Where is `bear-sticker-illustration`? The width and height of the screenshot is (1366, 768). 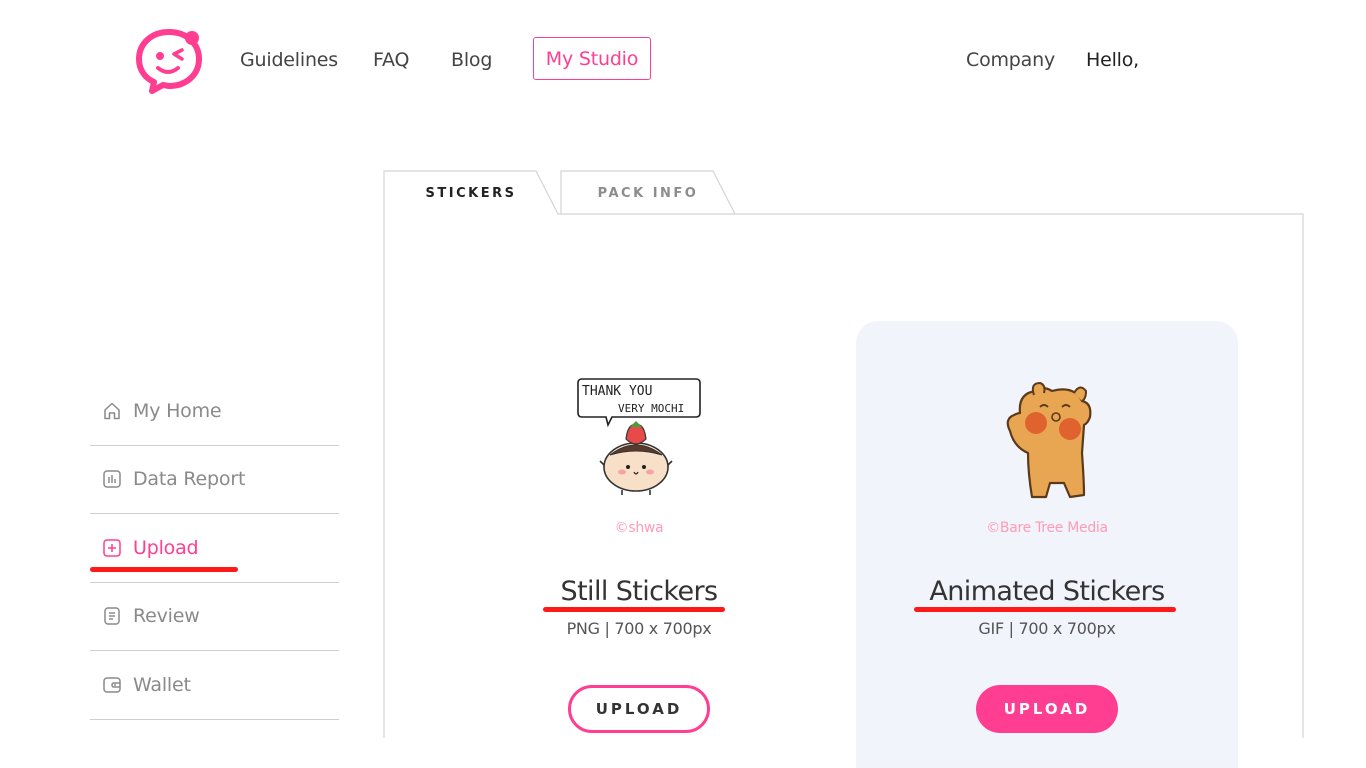 bear-sticker-illustration is located at coordinates (1049, 440).